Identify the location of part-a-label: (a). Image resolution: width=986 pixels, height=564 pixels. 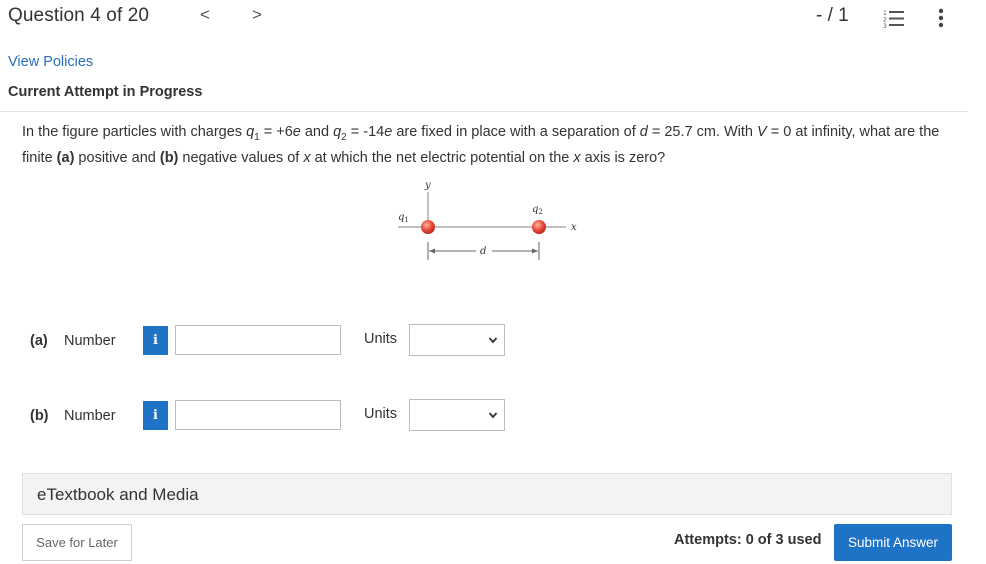
(39, 341).